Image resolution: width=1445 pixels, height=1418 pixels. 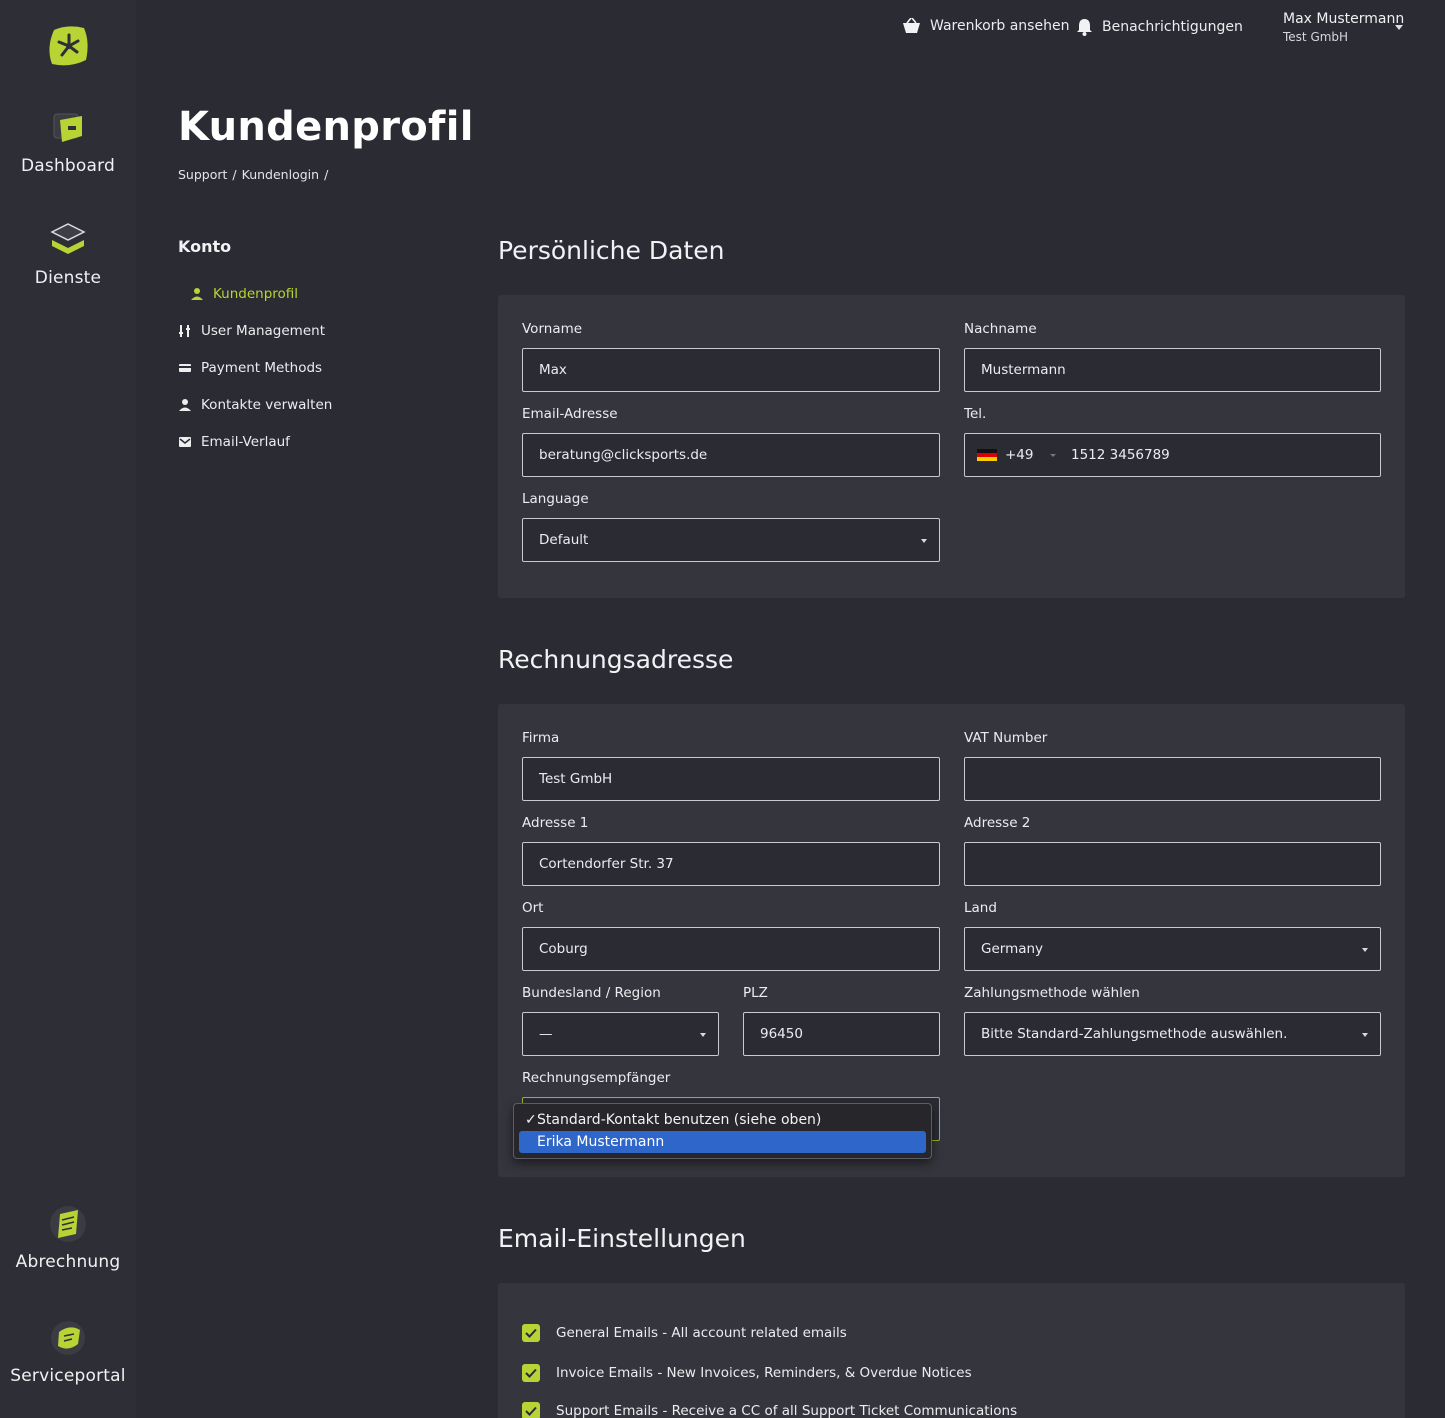 What do you see at coordinates (1000, 329) in the screenshot?
I see `last-name-label: Nachname` at bounding box center [1000, 329].